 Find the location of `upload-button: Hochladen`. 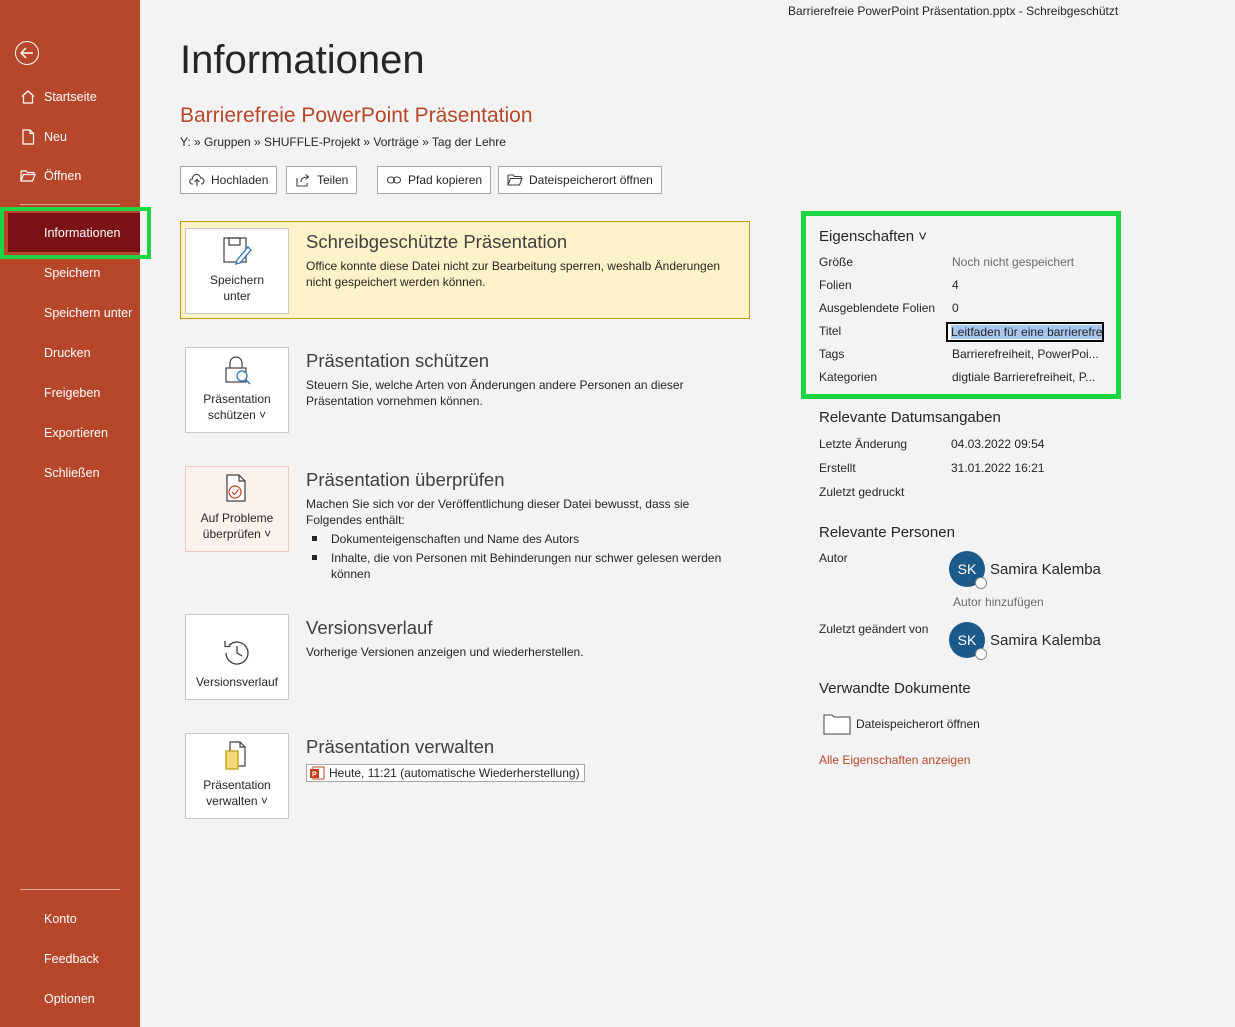

upload-button: Hochladen is located at coordinates (229, 180).